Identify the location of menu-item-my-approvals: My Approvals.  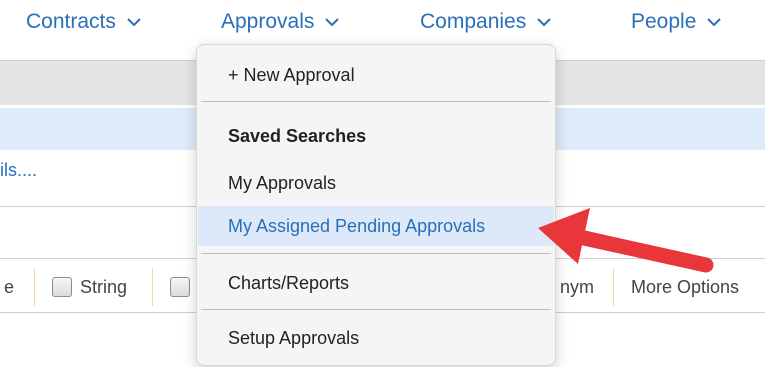
(376, 183).